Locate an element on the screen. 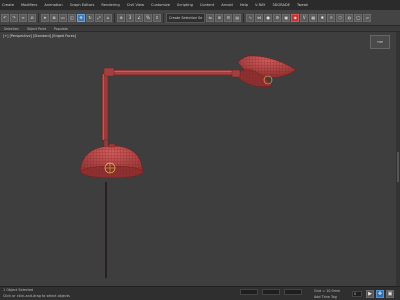  link-icon: ∞ is located at coordinates (23, 17).